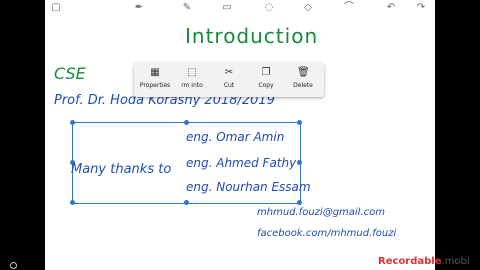 The image size is (480, 270). I want to click on lasso-icon: ◌, so click(269, 8).